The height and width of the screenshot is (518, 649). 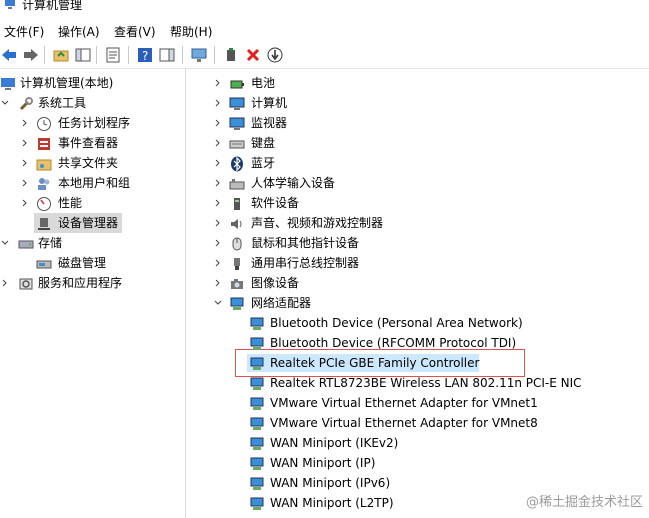 I want to click on help-icon: ?, so click(x=145, y=55).